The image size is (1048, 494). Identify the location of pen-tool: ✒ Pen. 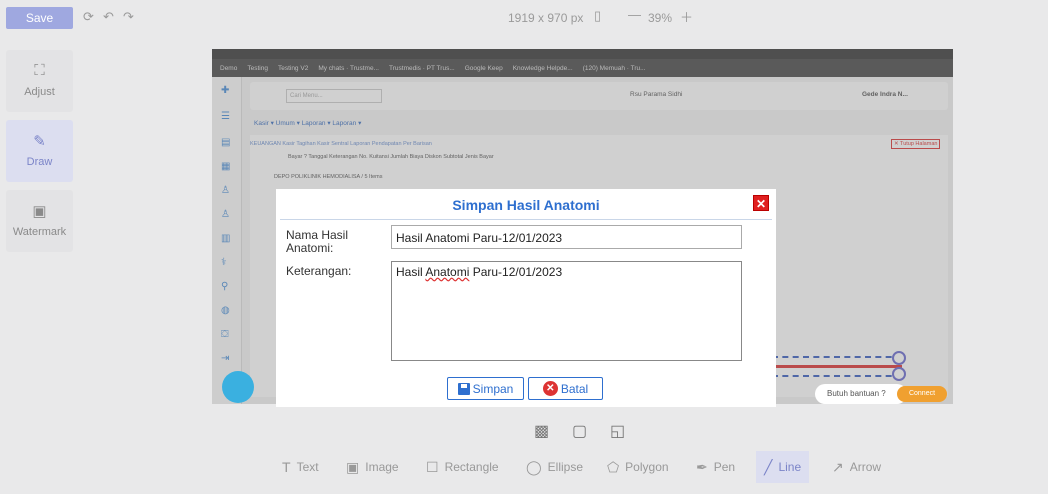
(715, 467).